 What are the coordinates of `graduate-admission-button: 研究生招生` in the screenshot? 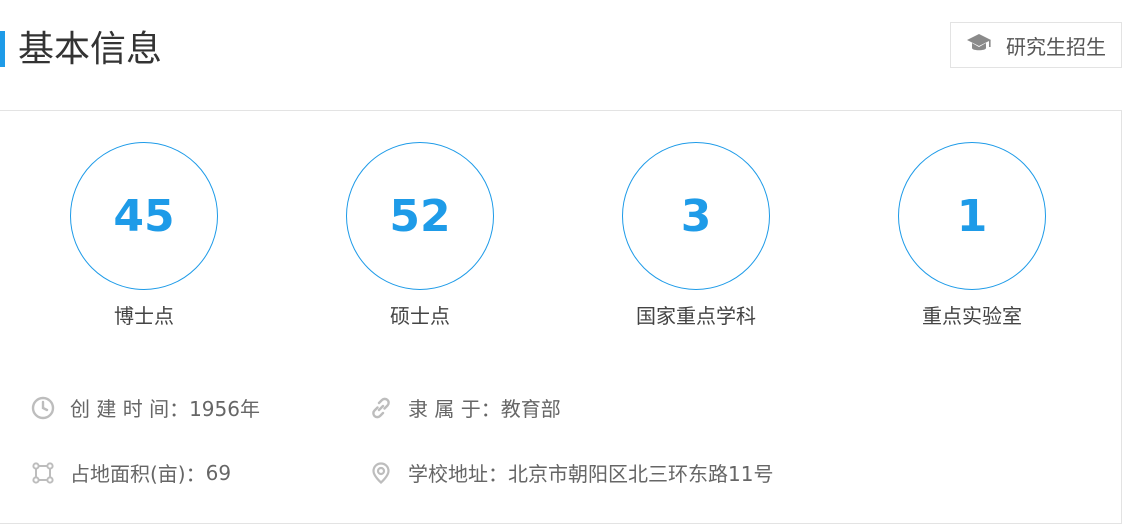 It's located at (1036, 45).